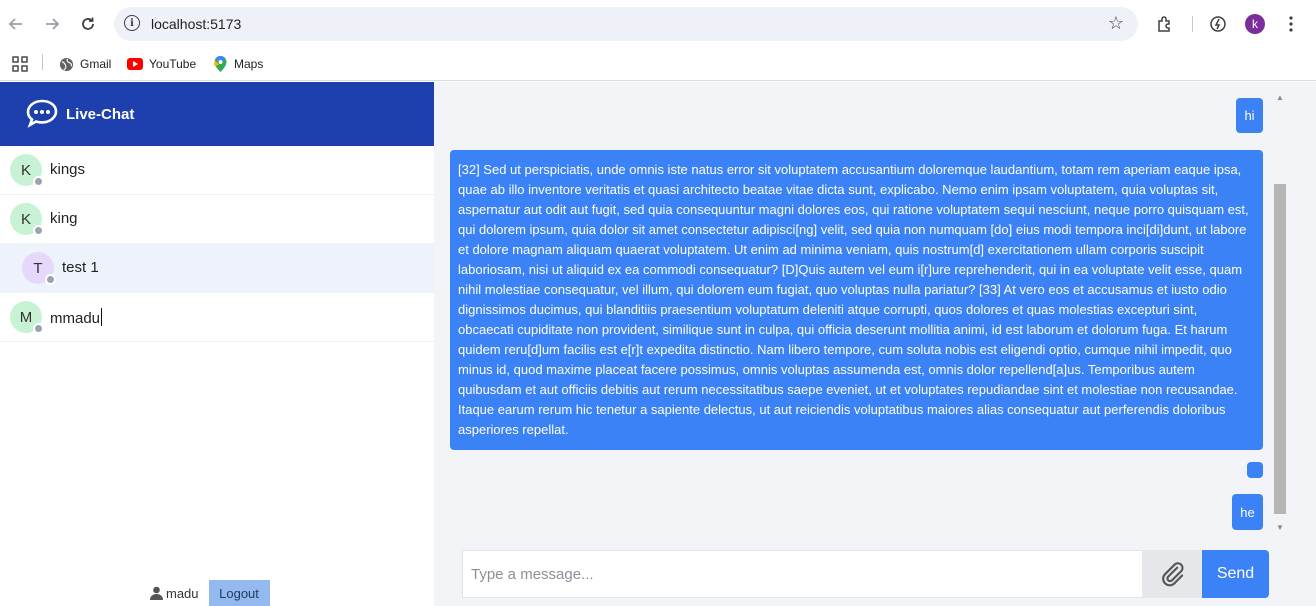 This screenshot has height=606, width=1316. I want to click on messages-scrollbar: ▲ ▼, so click(1279, 314).